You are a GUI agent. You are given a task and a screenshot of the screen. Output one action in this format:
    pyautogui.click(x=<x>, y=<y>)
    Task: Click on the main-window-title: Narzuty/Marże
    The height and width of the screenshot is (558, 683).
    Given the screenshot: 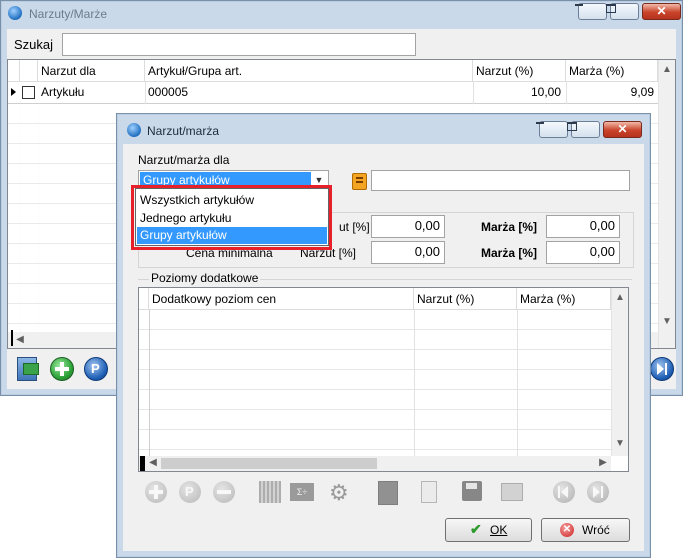 What is the action you would take?
    pyautogui.click(x=68, y=14)
    